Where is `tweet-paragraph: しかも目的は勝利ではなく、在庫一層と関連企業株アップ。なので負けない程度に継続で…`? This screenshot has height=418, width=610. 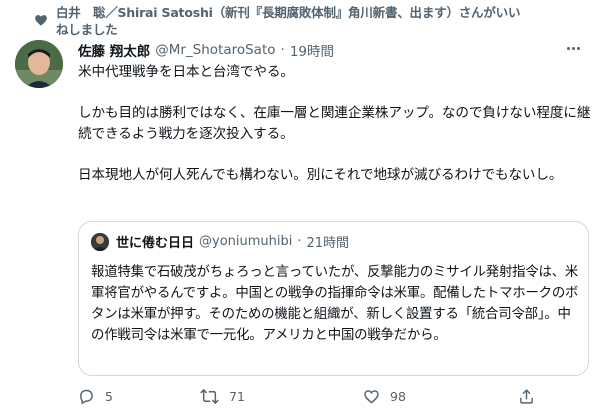
tweet-paragraph: しかも目的は勝利ではなく、在庫一層と関連企業株アップ。なので負けない程度に継続で… is located at coordinates (334, 123).